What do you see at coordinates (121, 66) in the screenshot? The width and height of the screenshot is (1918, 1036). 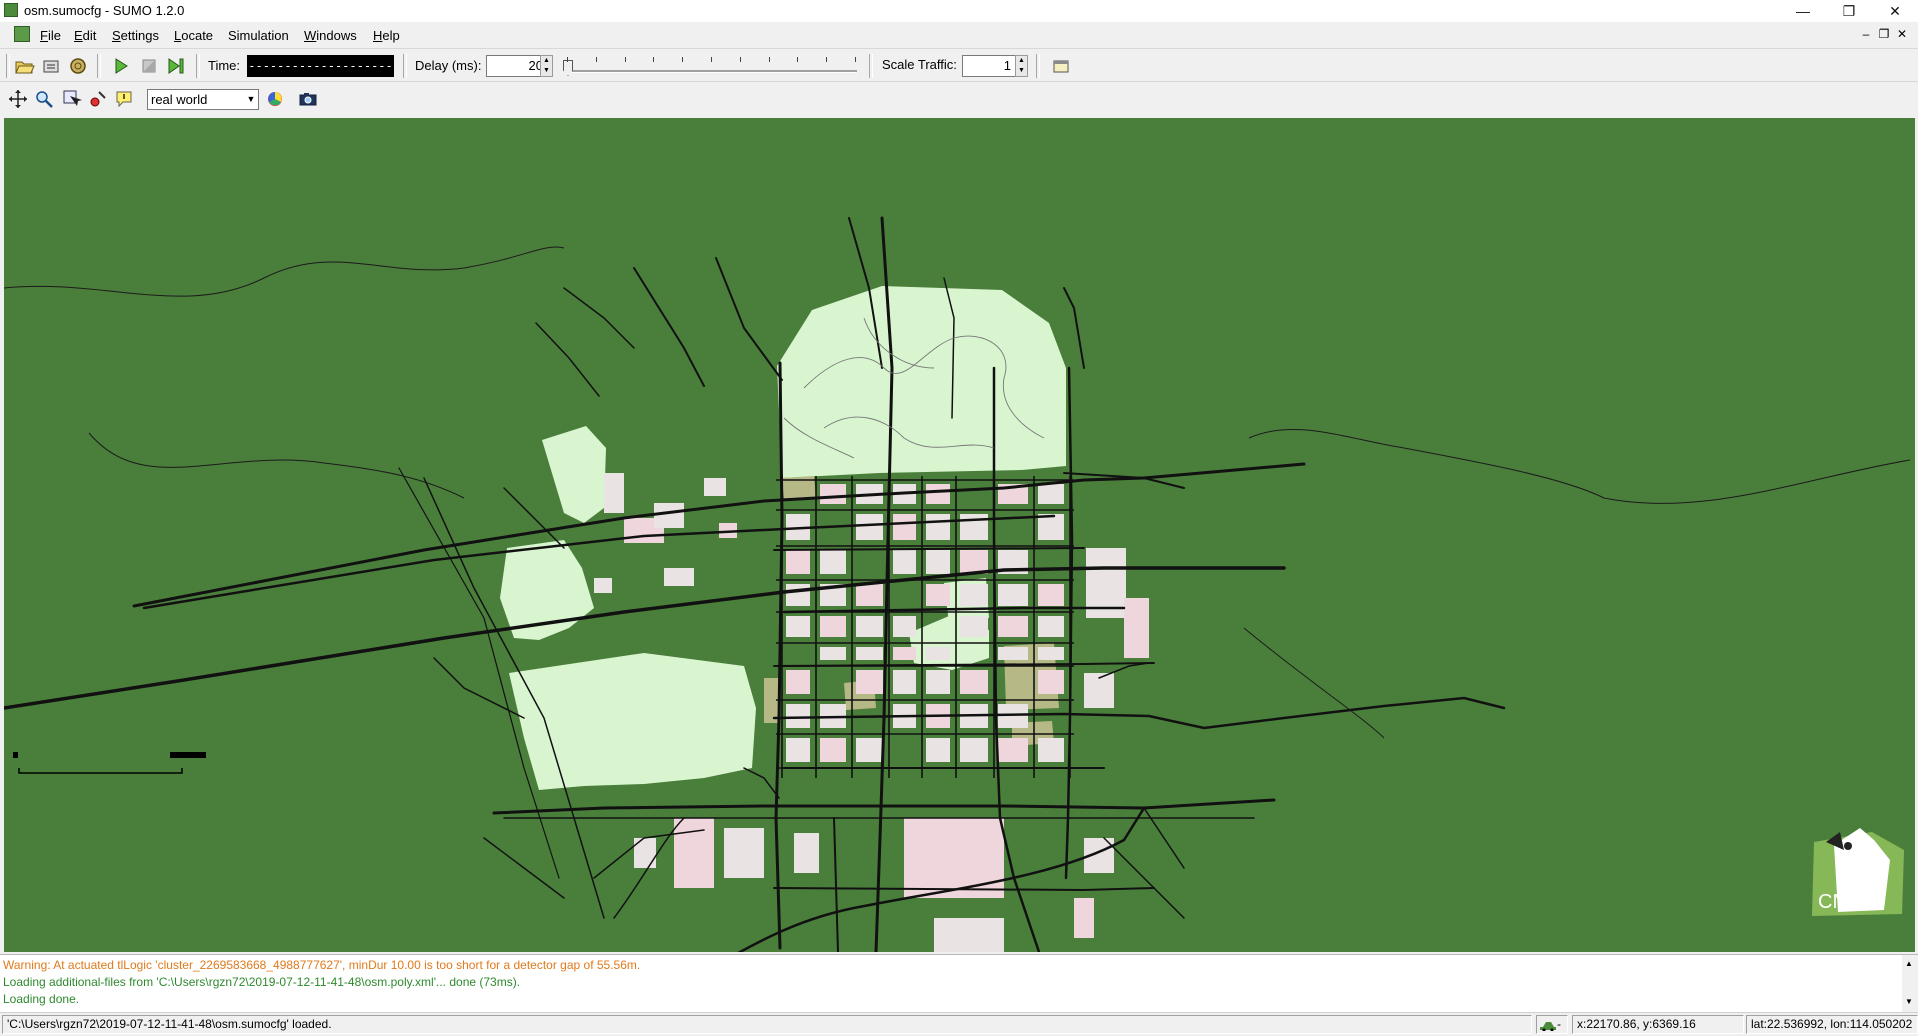 I see `play-icon` at bounding box center [121, 66].